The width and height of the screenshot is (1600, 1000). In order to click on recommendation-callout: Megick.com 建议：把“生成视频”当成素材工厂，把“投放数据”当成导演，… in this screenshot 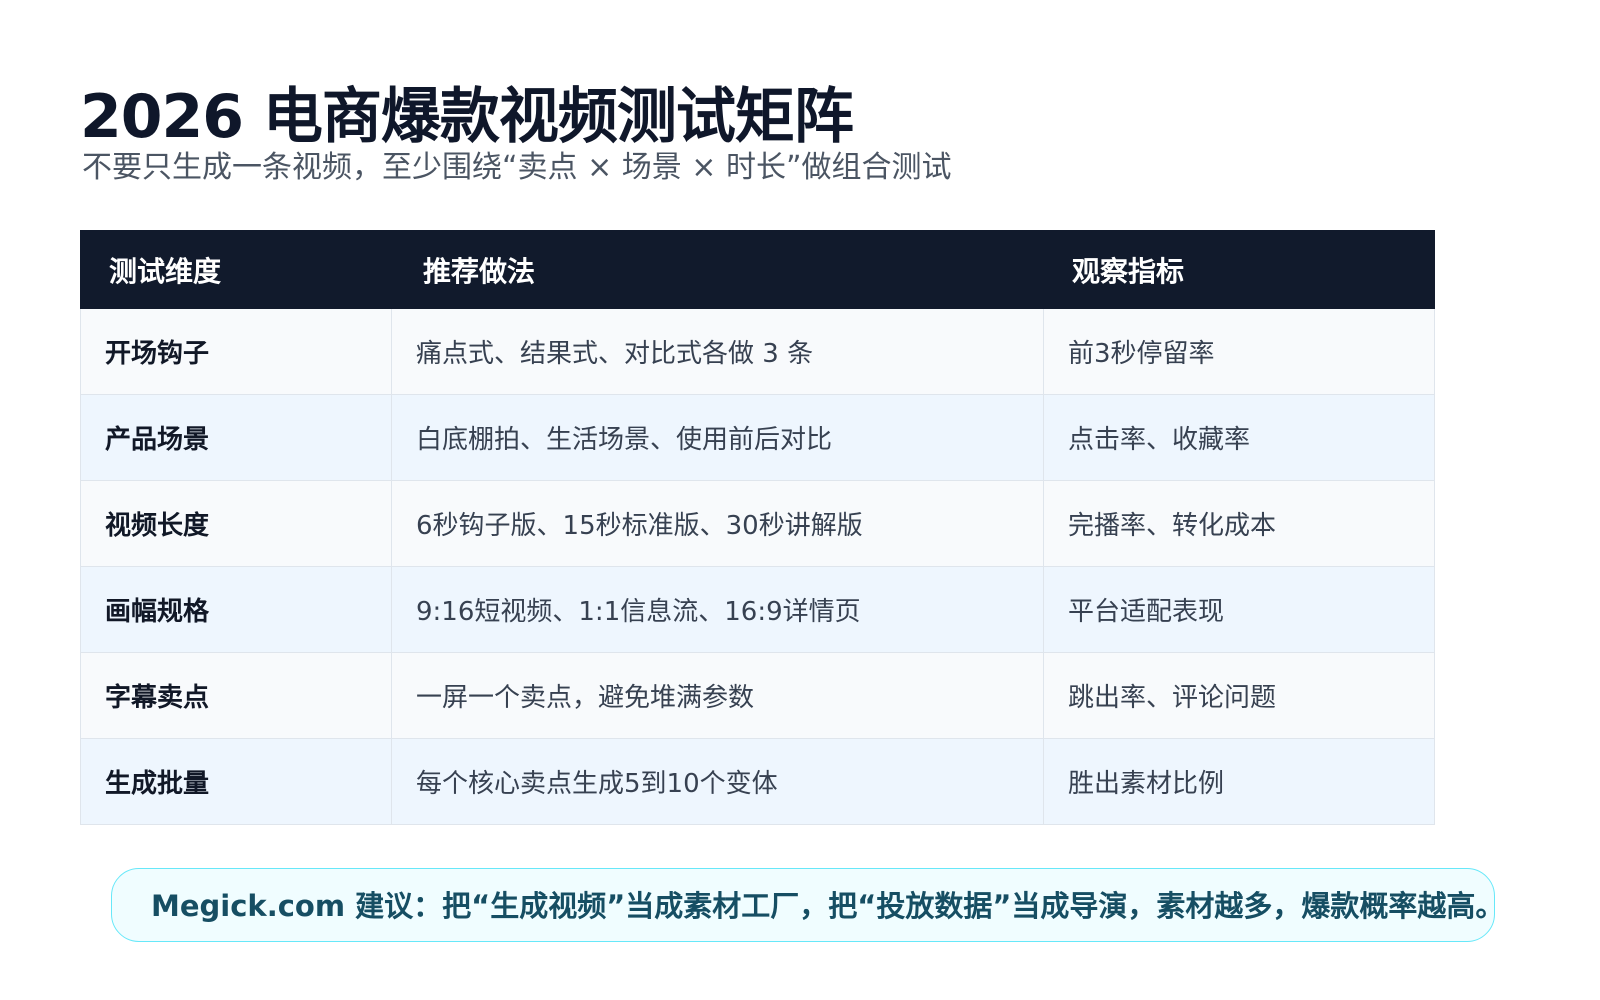, I will do `click(807, 905)`.